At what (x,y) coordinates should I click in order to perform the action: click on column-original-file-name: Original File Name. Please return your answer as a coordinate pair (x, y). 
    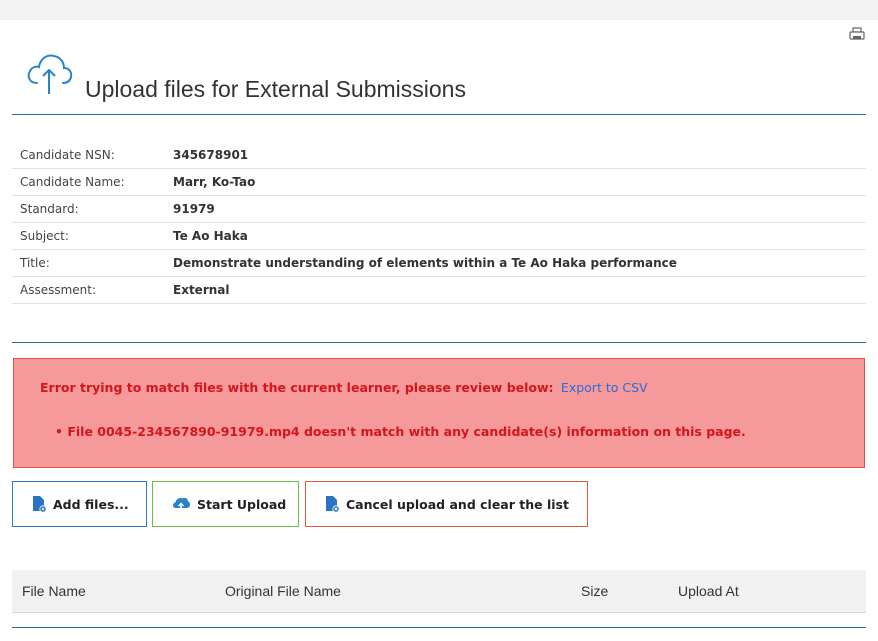
    Looking at the image, I should click on (283, 591).